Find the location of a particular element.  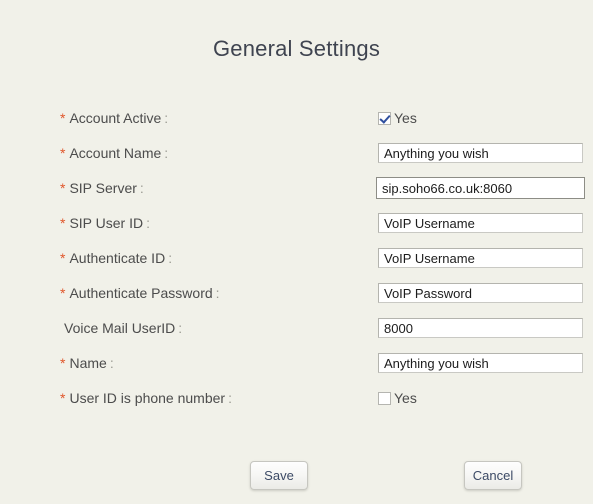

label-voice-mail-userid: Voice Mail UserID: is located at coordinates (121, 328).